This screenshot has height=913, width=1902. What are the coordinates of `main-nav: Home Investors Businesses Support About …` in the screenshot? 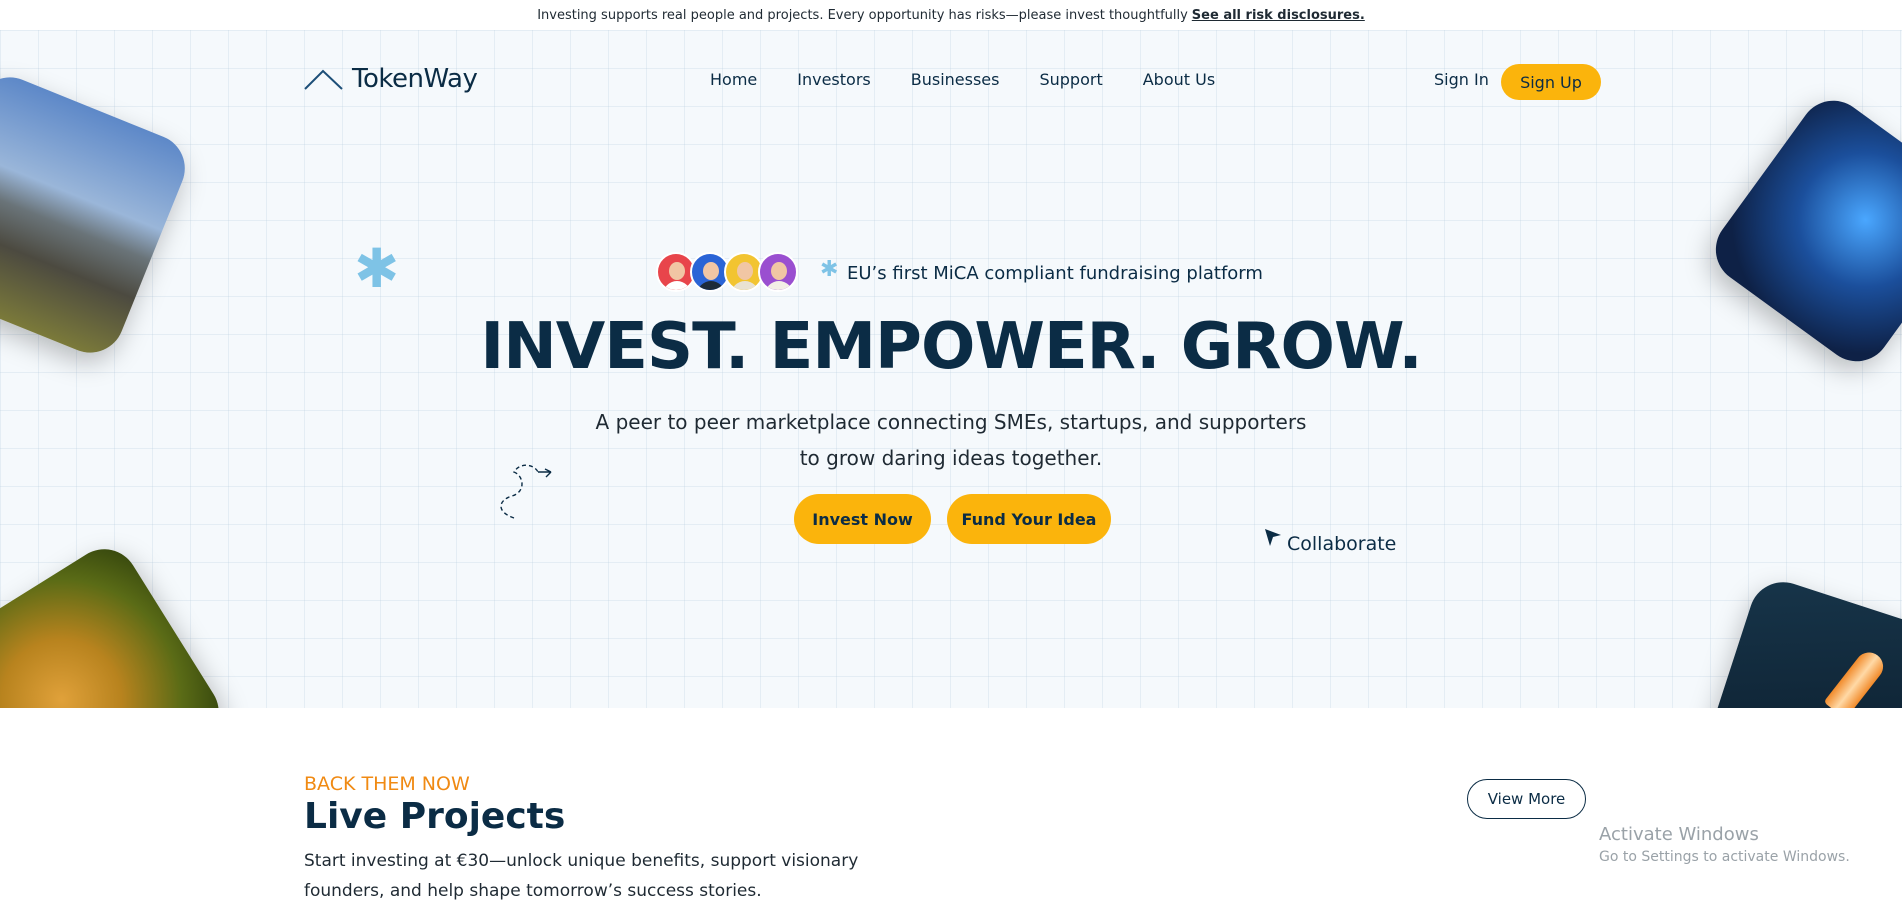 It's located at (962, 79).